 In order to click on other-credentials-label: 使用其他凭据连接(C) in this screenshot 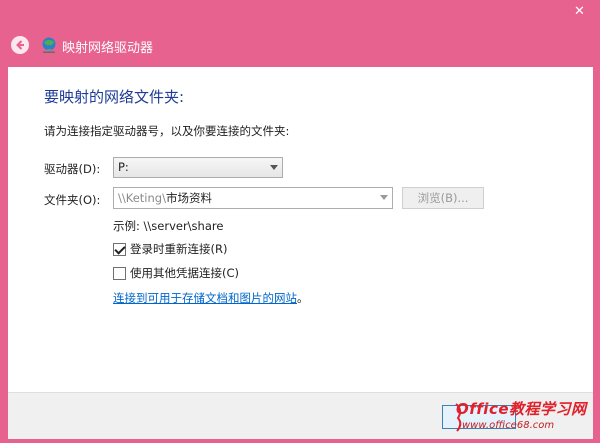, I will do `click(185, 273)`.